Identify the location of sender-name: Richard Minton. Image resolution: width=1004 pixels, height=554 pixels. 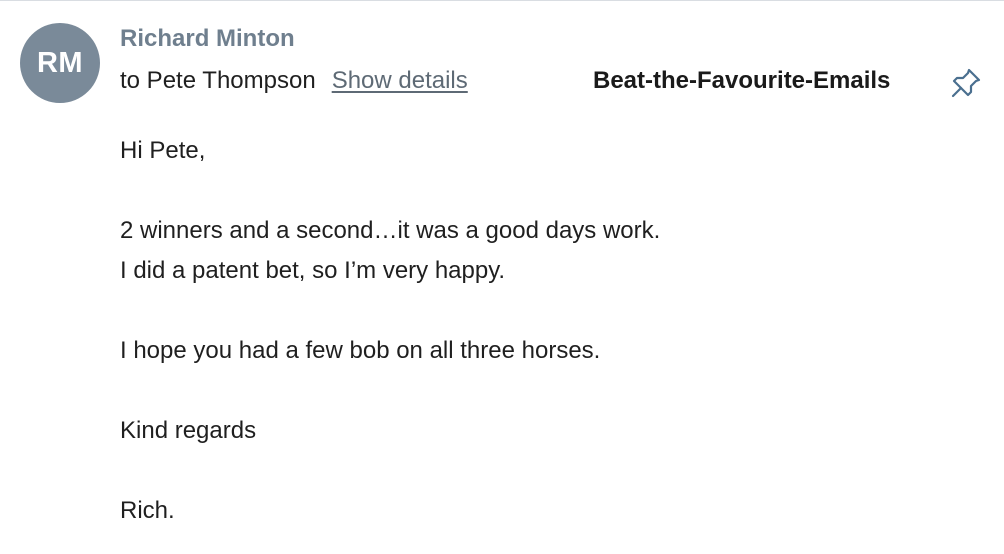
(207, 38).